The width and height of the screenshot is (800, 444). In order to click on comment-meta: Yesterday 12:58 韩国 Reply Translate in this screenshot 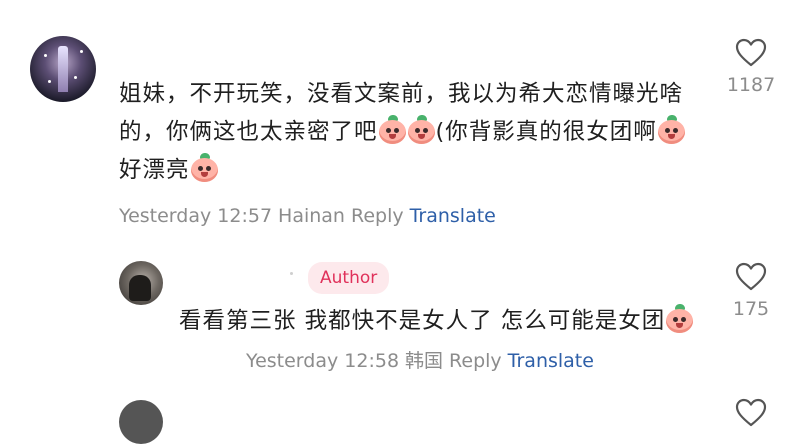, I will do `click(420, 359)`.